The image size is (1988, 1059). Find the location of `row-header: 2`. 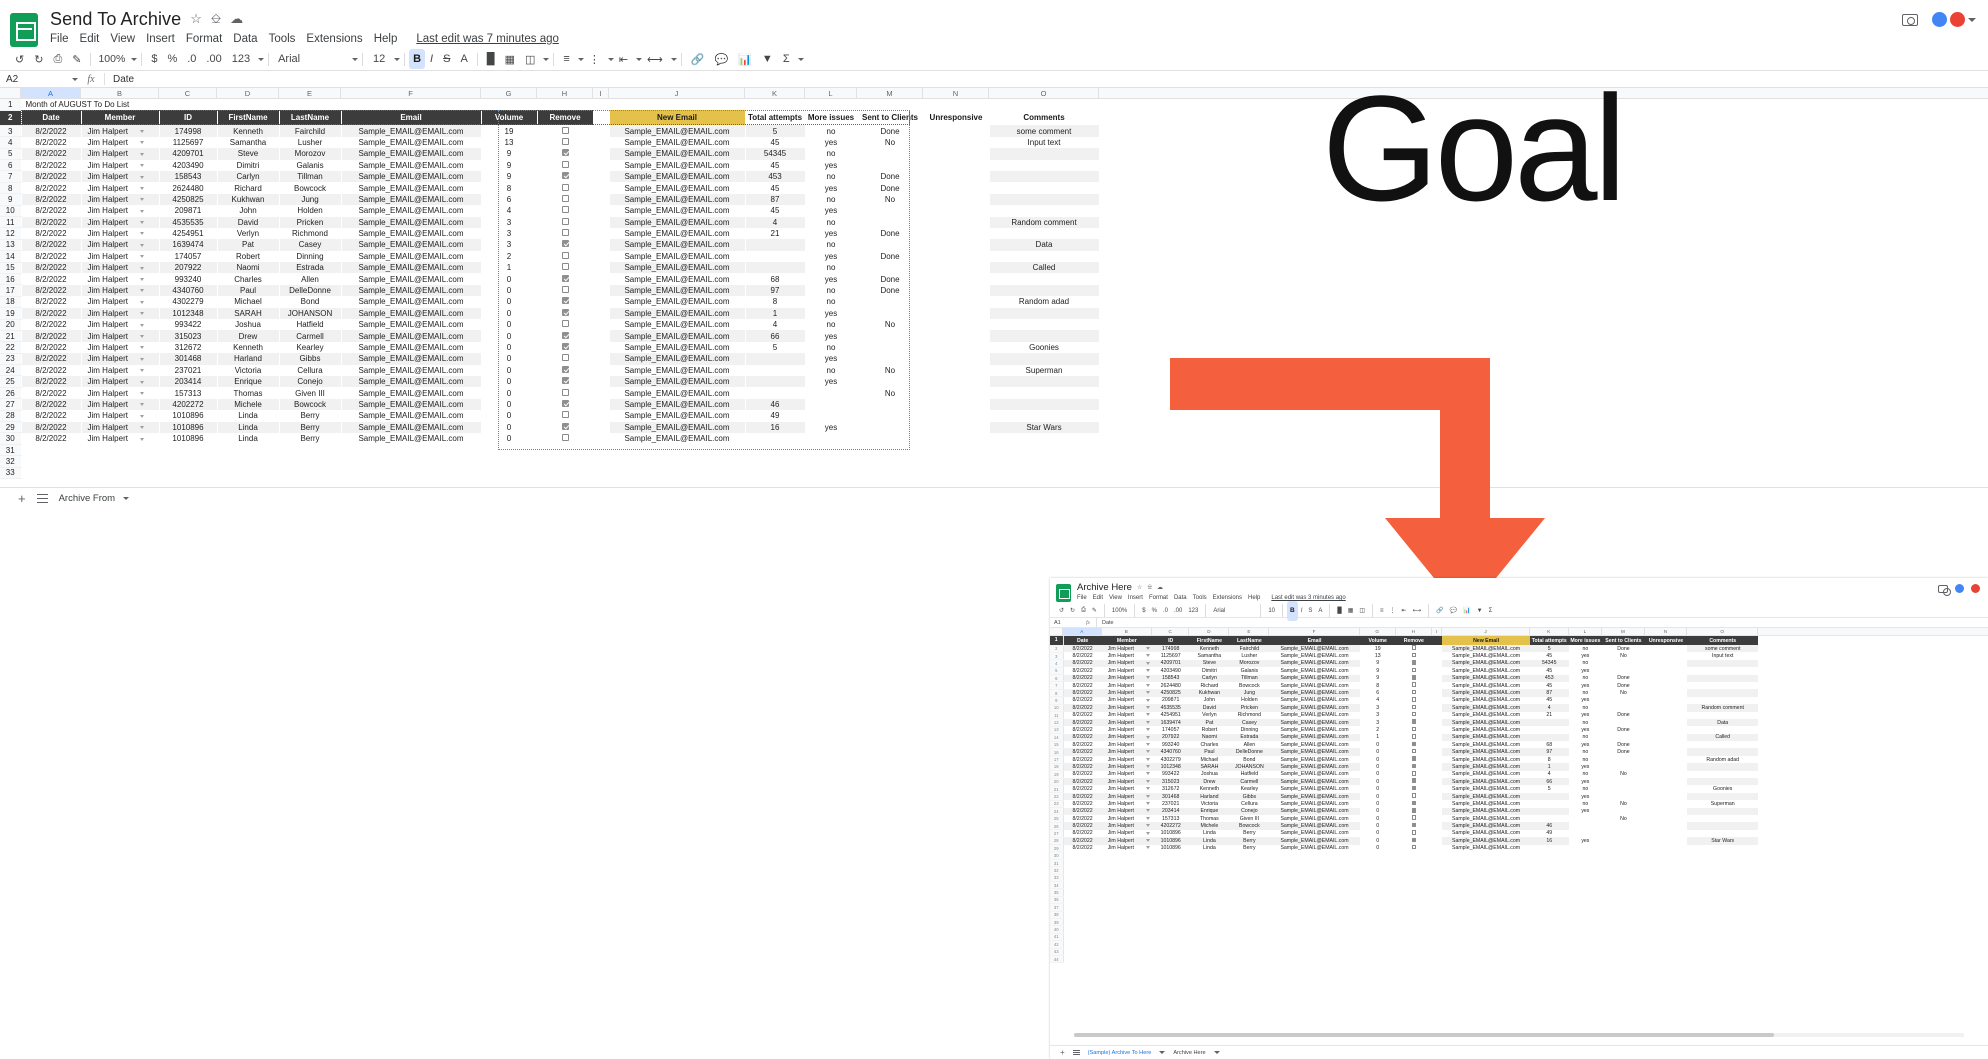

row-header: 2 is located at coordinates (1057, 649).